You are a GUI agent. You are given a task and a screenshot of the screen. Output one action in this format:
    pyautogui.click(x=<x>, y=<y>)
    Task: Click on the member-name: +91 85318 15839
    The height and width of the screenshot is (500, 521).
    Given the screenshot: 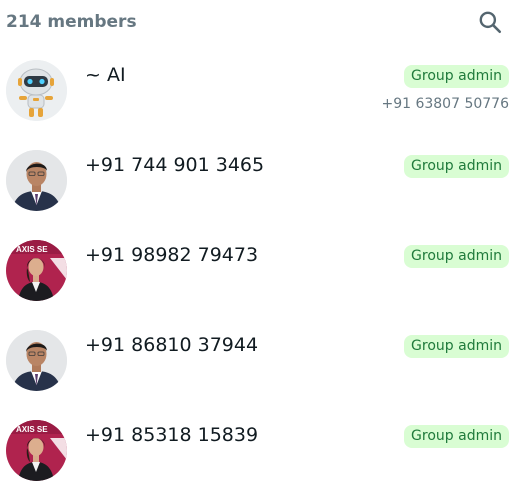 What is the action you would take?
    pyautogui.click(x=172, y=435)
    